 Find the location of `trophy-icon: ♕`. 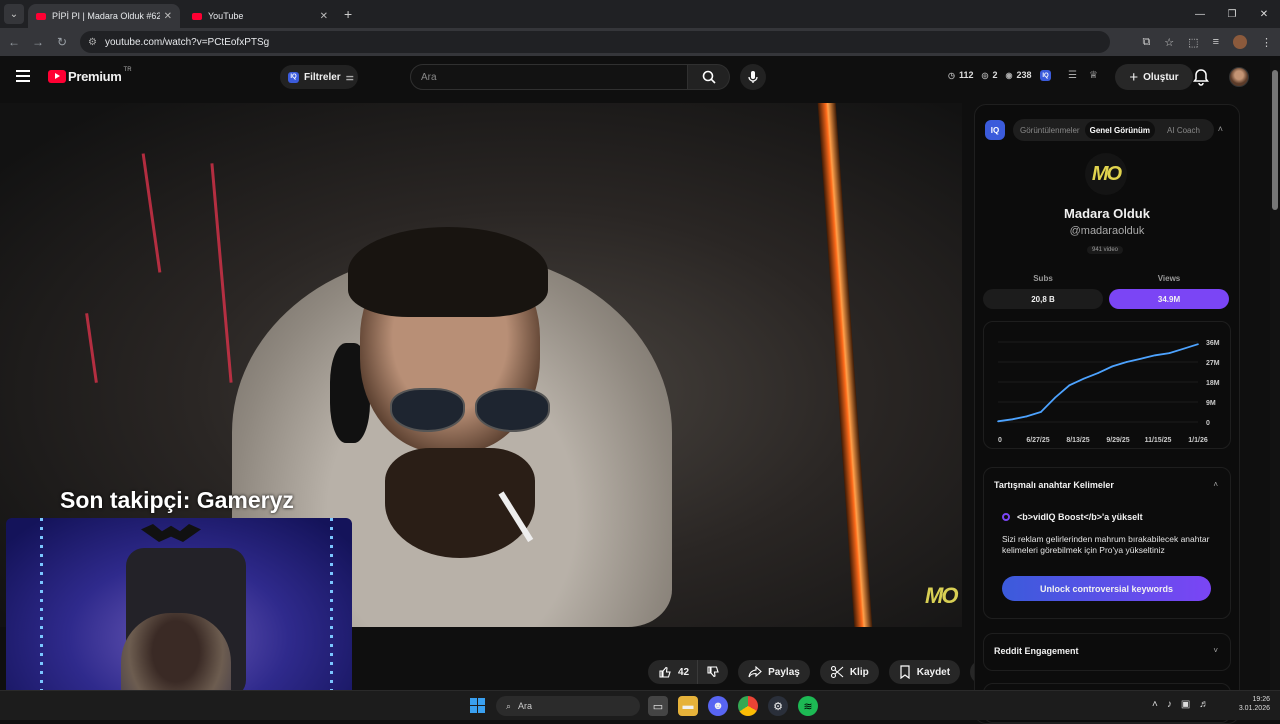

trophy-icon: ♕ is located at coordinates (1093, 75).